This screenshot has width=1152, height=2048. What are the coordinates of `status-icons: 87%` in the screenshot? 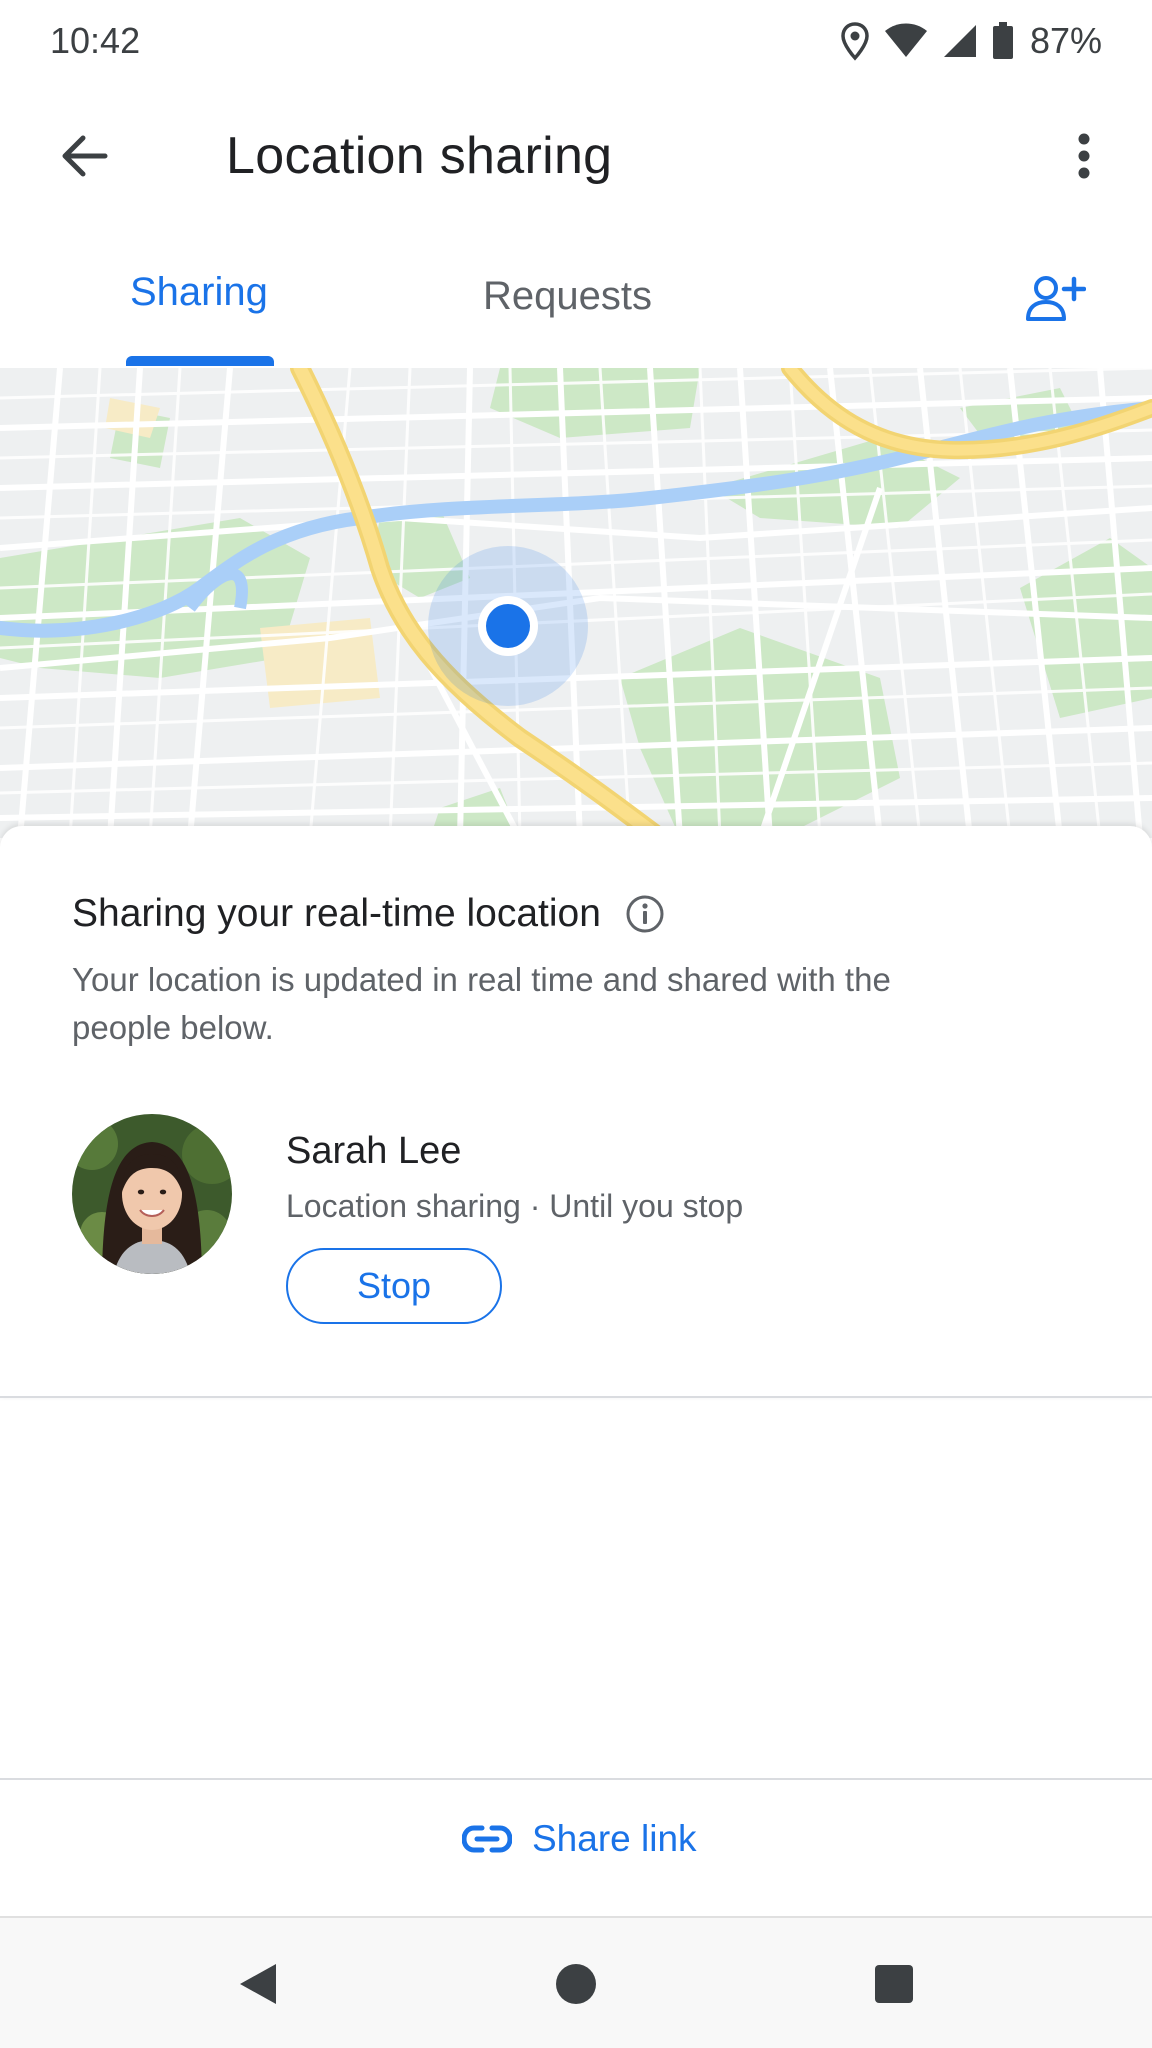 It's located at (971, 41).